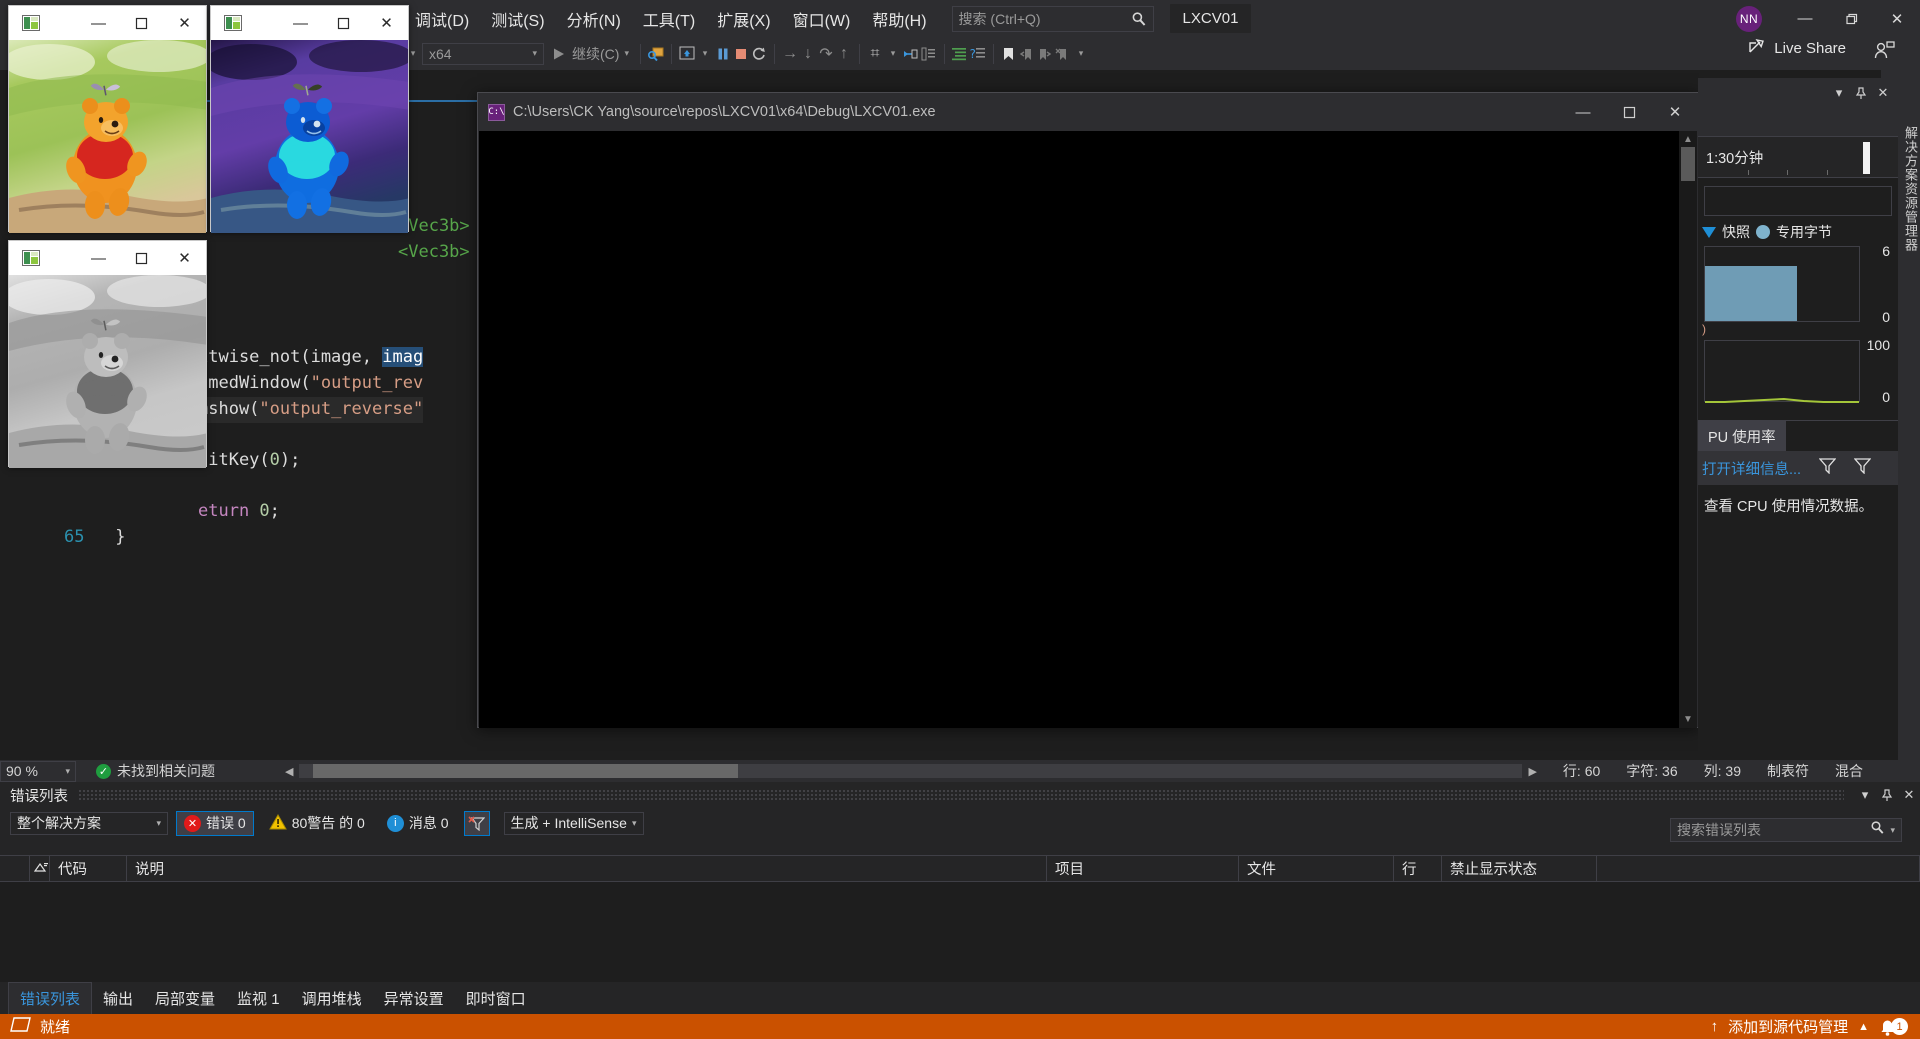 This screenshot has height=1039, width=1920. What do you see at coordinates (1797, 48) in the screenshot?
I see `live-share-button: Live Share` at bounding box center [1797, 48].